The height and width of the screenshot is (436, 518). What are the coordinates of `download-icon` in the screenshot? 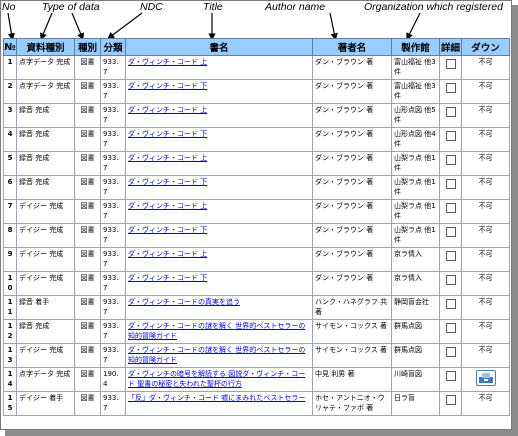 It's located at (485, 378).